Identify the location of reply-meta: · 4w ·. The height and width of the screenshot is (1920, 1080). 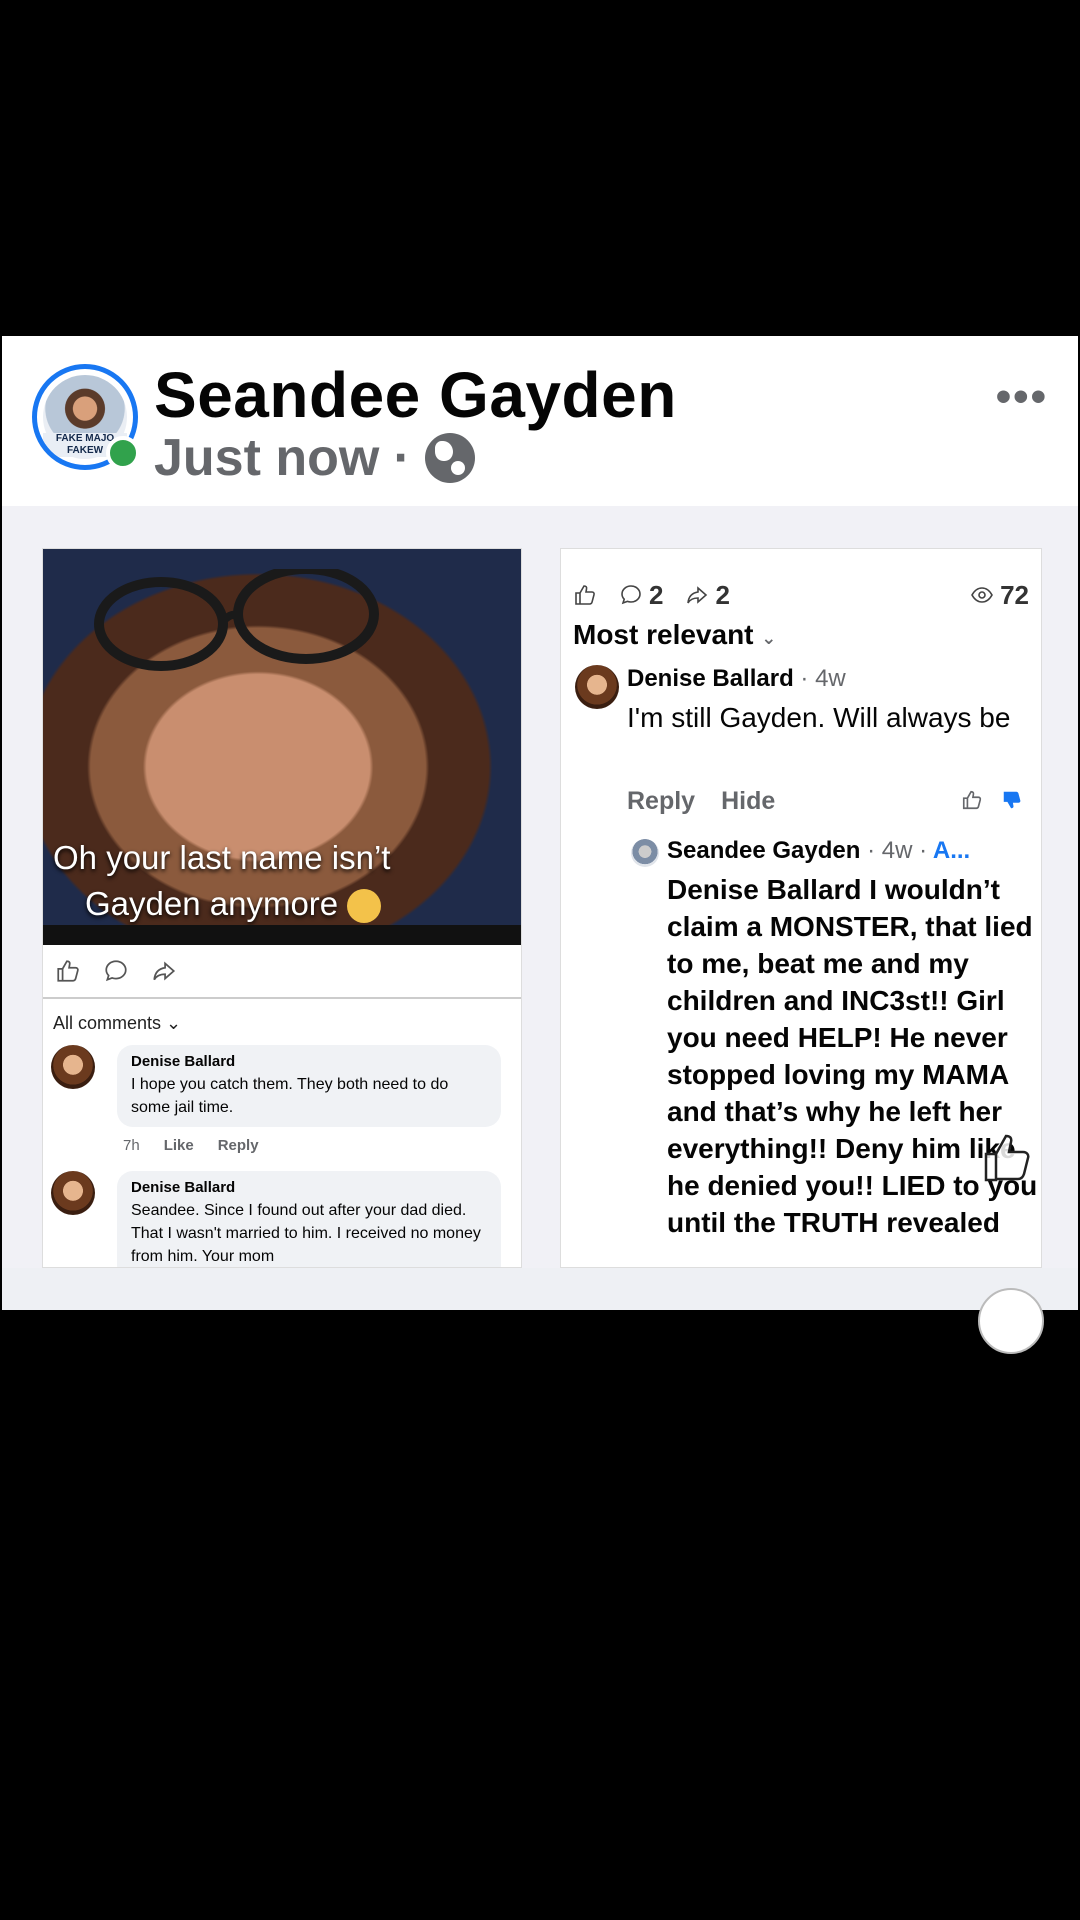
(897, 850).